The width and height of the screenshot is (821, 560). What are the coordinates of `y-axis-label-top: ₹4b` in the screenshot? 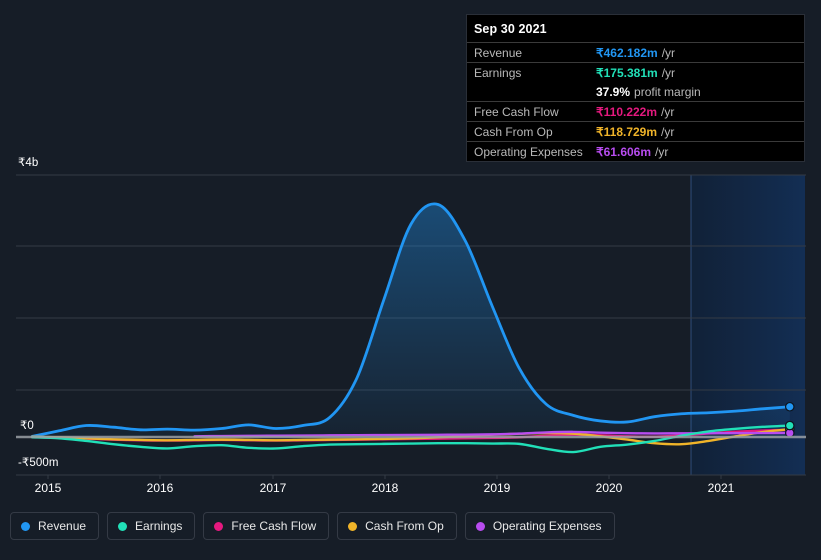 It's located at (28, 163).